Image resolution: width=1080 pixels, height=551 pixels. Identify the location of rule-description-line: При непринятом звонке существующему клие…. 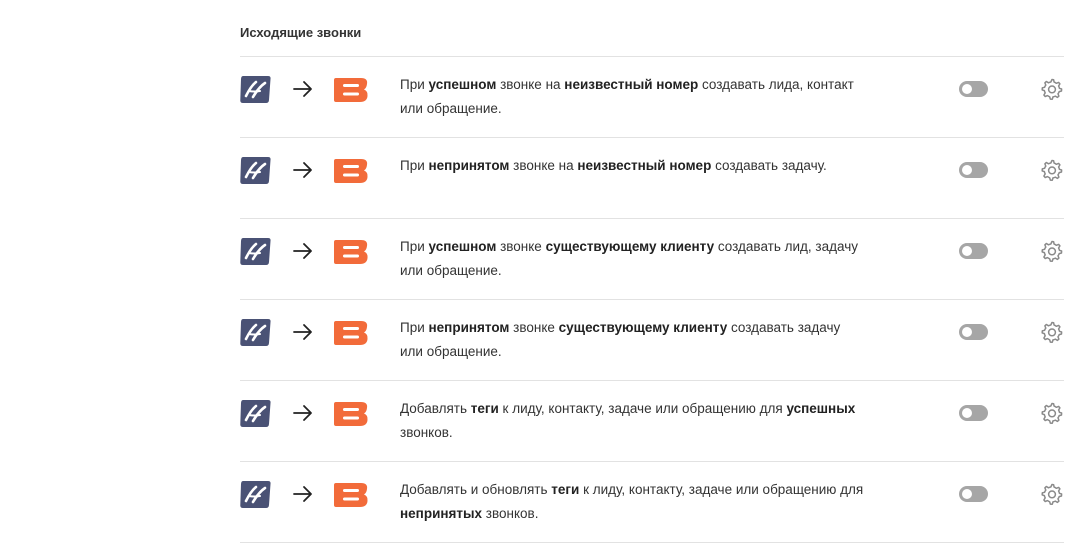
(650, 328).